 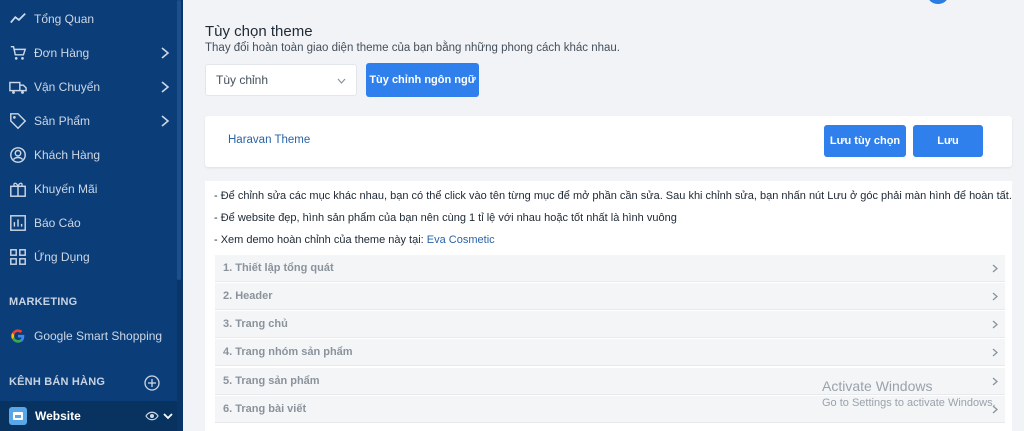 I want to click on section-label: 1. Thiết lập tổng quát, so click(x=278, y=268).